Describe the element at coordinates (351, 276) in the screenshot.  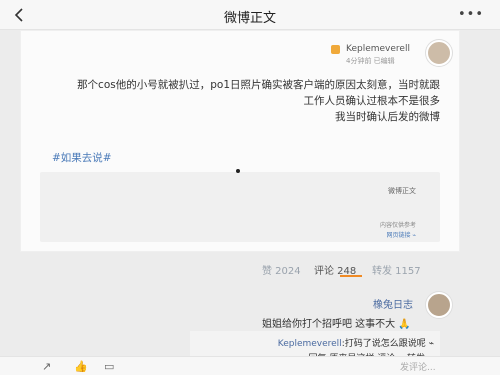
I see `active-tab-indicator` at that location.